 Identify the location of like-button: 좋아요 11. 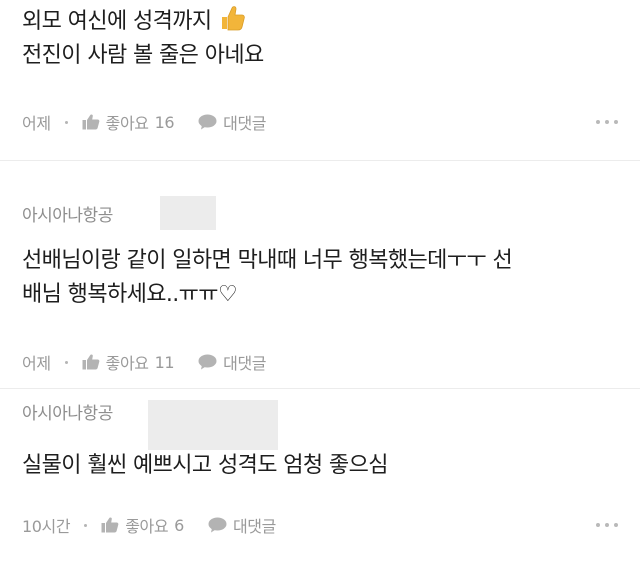
(128, 362).